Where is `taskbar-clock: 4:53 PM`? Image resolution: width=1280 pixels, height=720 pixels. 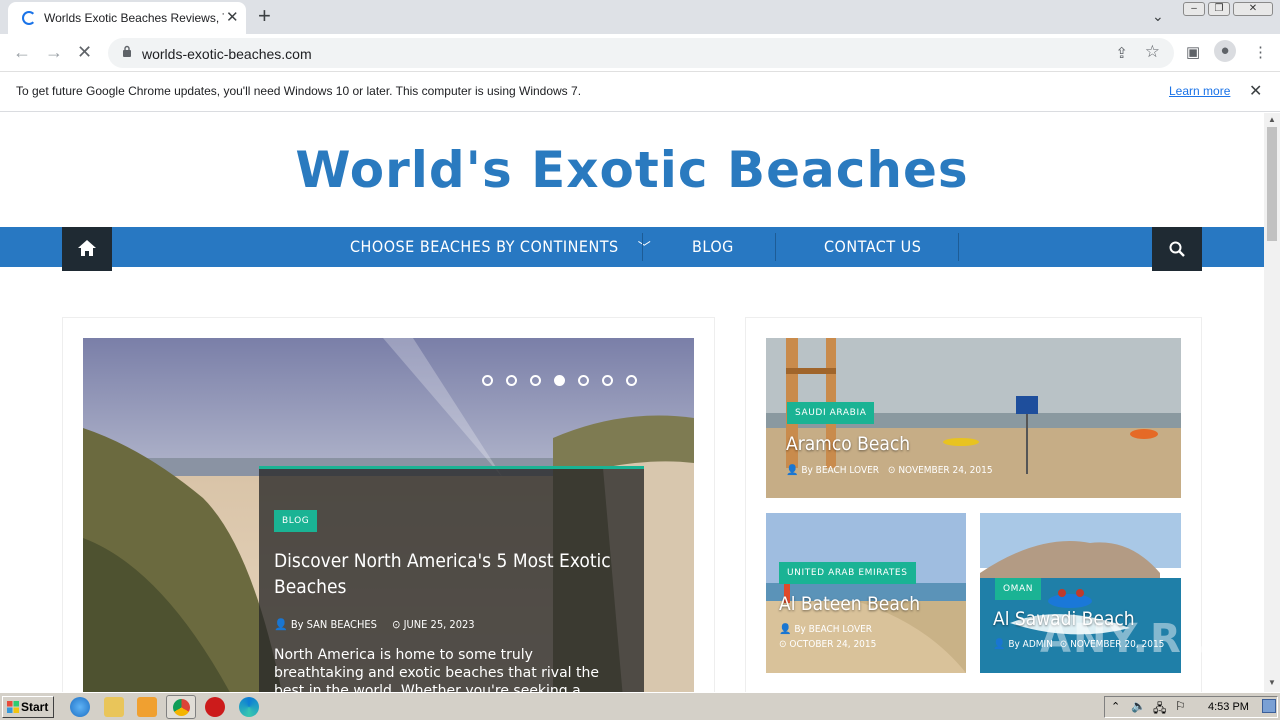 taskbar-clock: 4:53 PM is located at coordinates (1228, 707).